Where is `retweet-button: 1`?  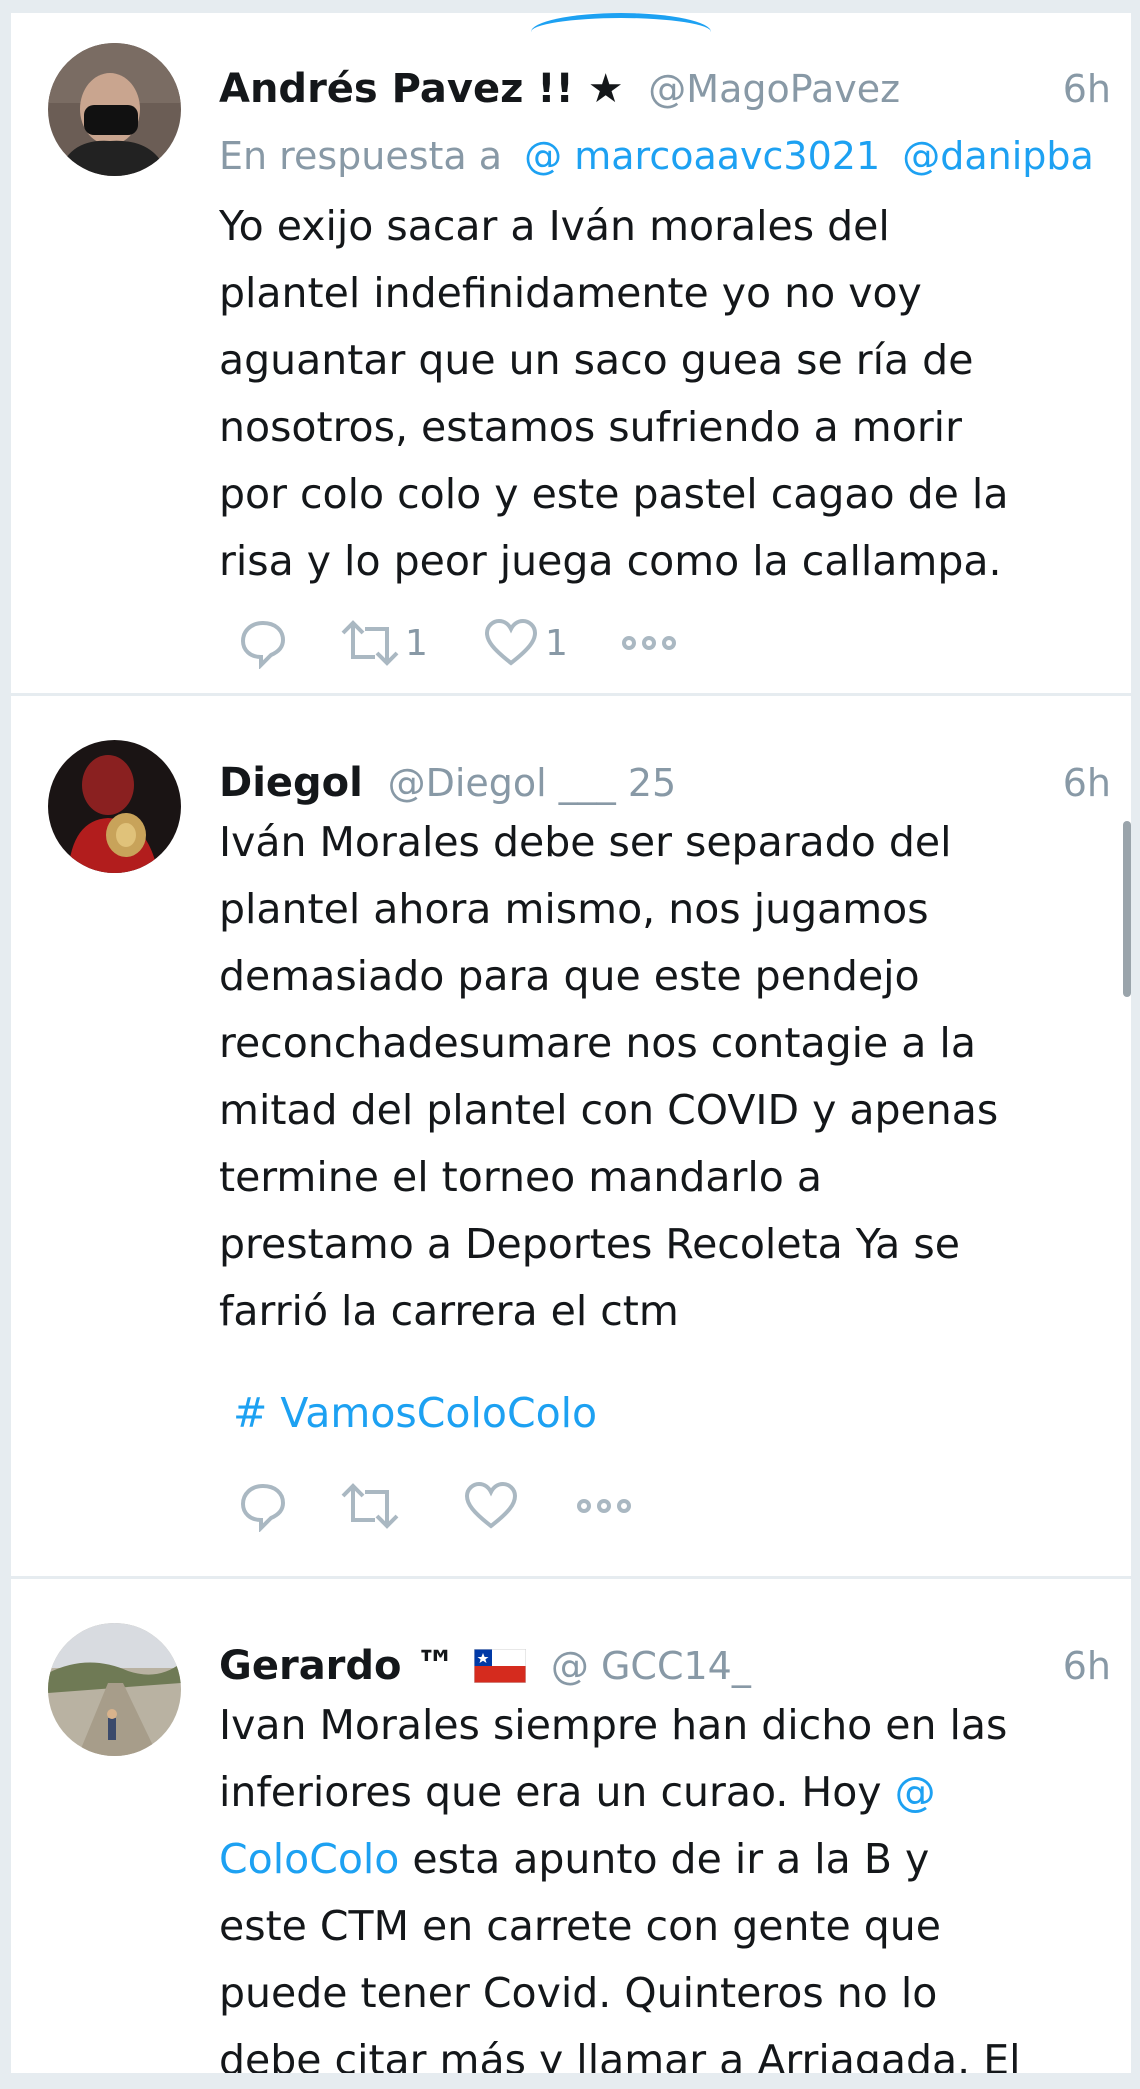
retweet-button: 1 is located at coordinates (383, 643).